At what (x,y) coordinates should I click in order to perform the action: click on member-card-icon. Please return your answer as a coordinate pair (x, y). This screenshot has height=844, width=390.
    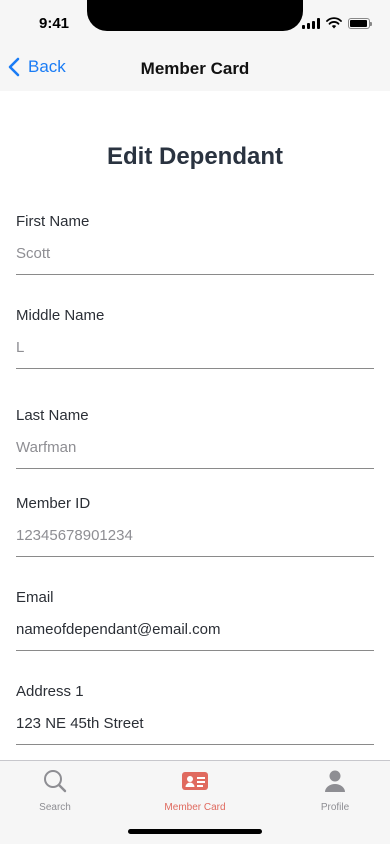
    Looking at the image, I should click on (195, 781).